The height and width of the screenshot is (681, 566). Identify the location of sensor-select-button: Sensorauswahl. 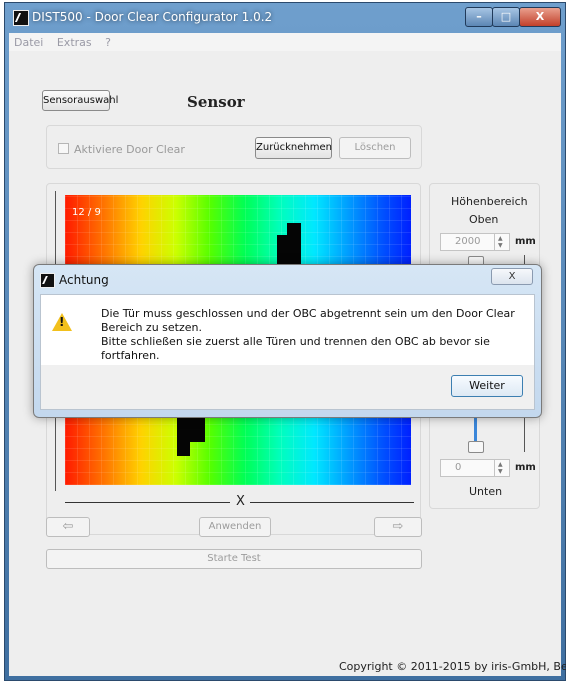
(80, 100).